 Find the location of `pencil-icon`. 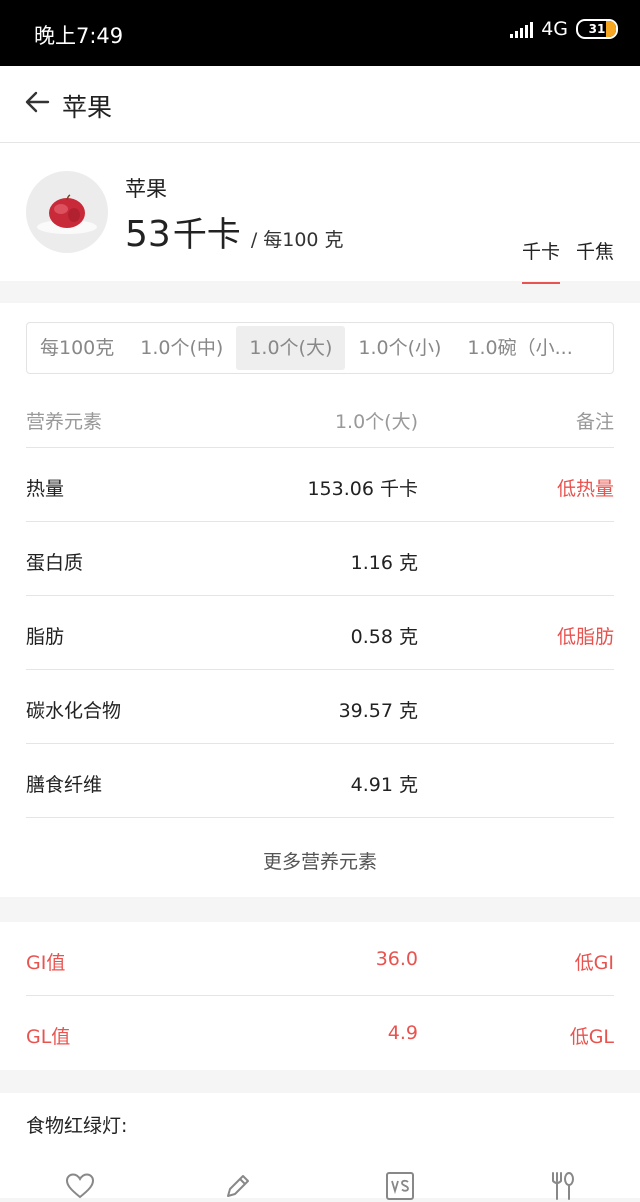

pencil-icon is located at coordinates (238, 1186).